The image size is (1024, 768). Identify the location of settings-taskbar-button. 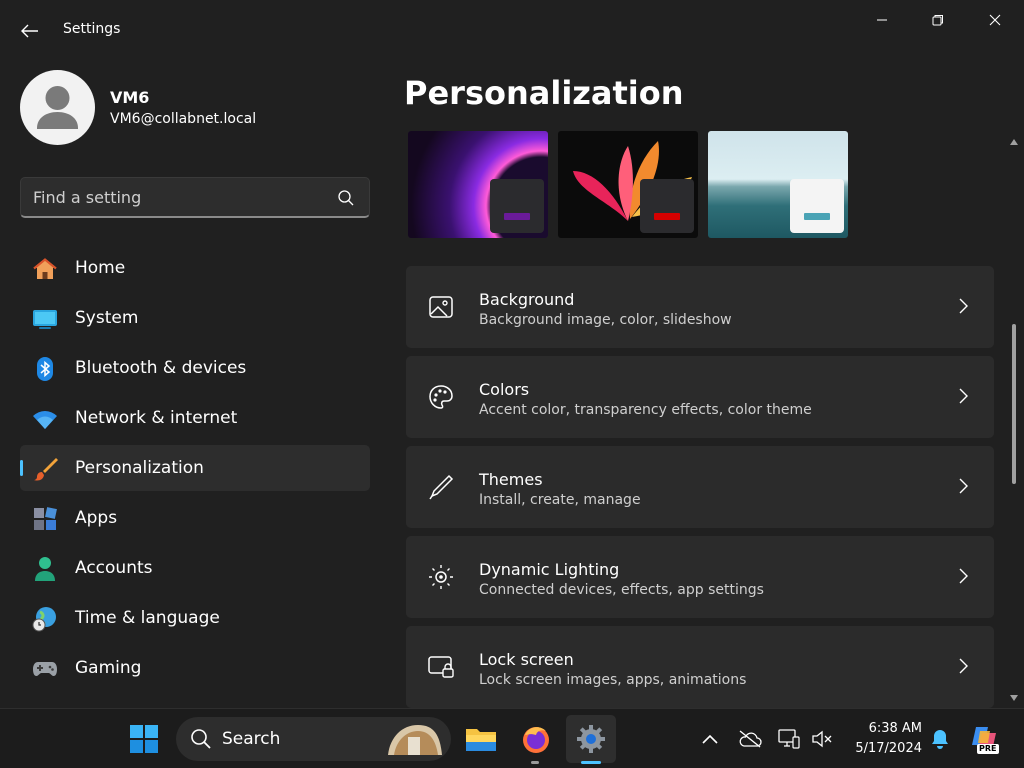
(591, 739).